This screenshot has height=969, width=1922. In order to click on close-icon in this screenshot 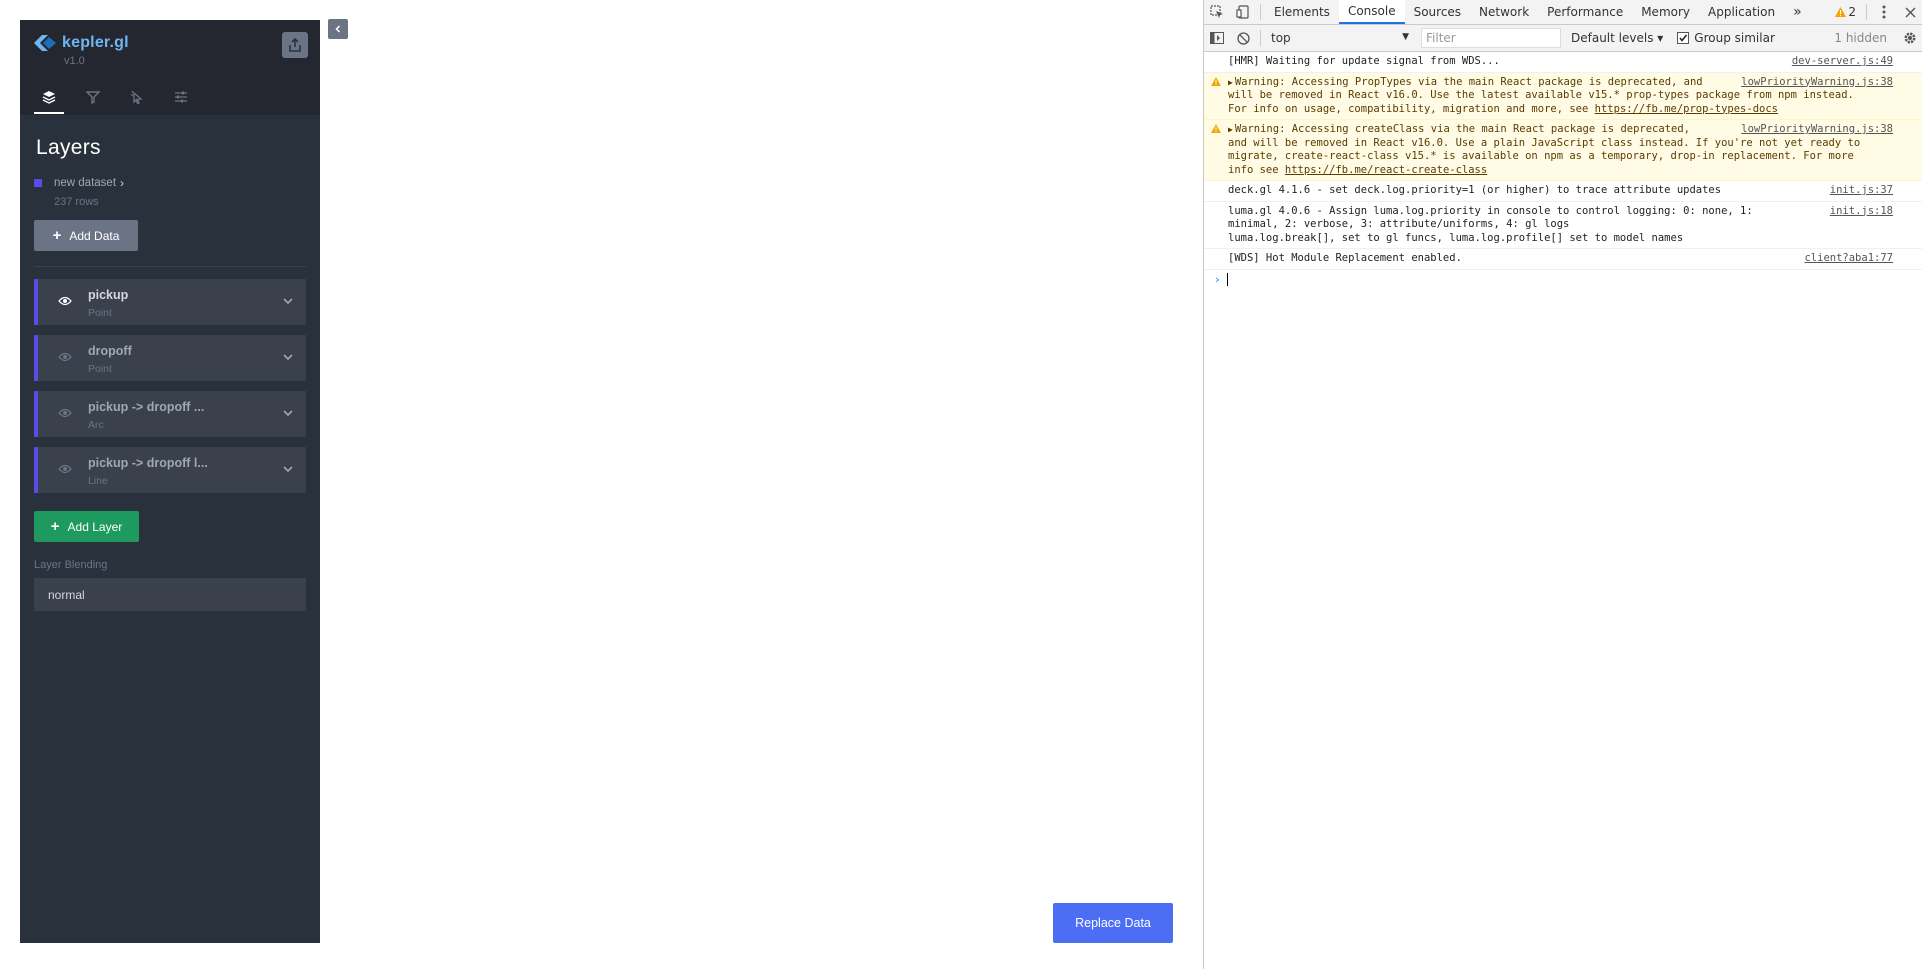, I will do `click(1910, 12)`.